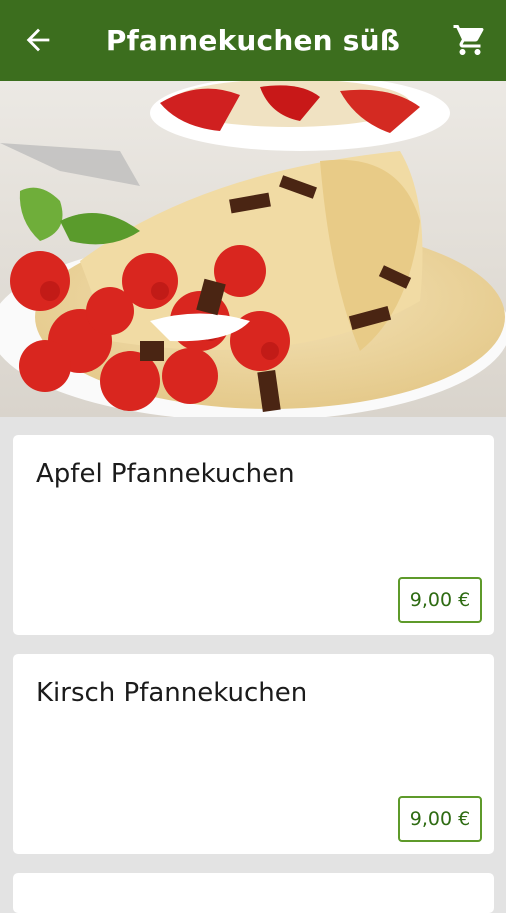 This screenshot has height=913, width=506. Describe the element at coordinates (165, 474) in the screenshot. I see `product-name: Apfel Pfannekuchen` at that location.